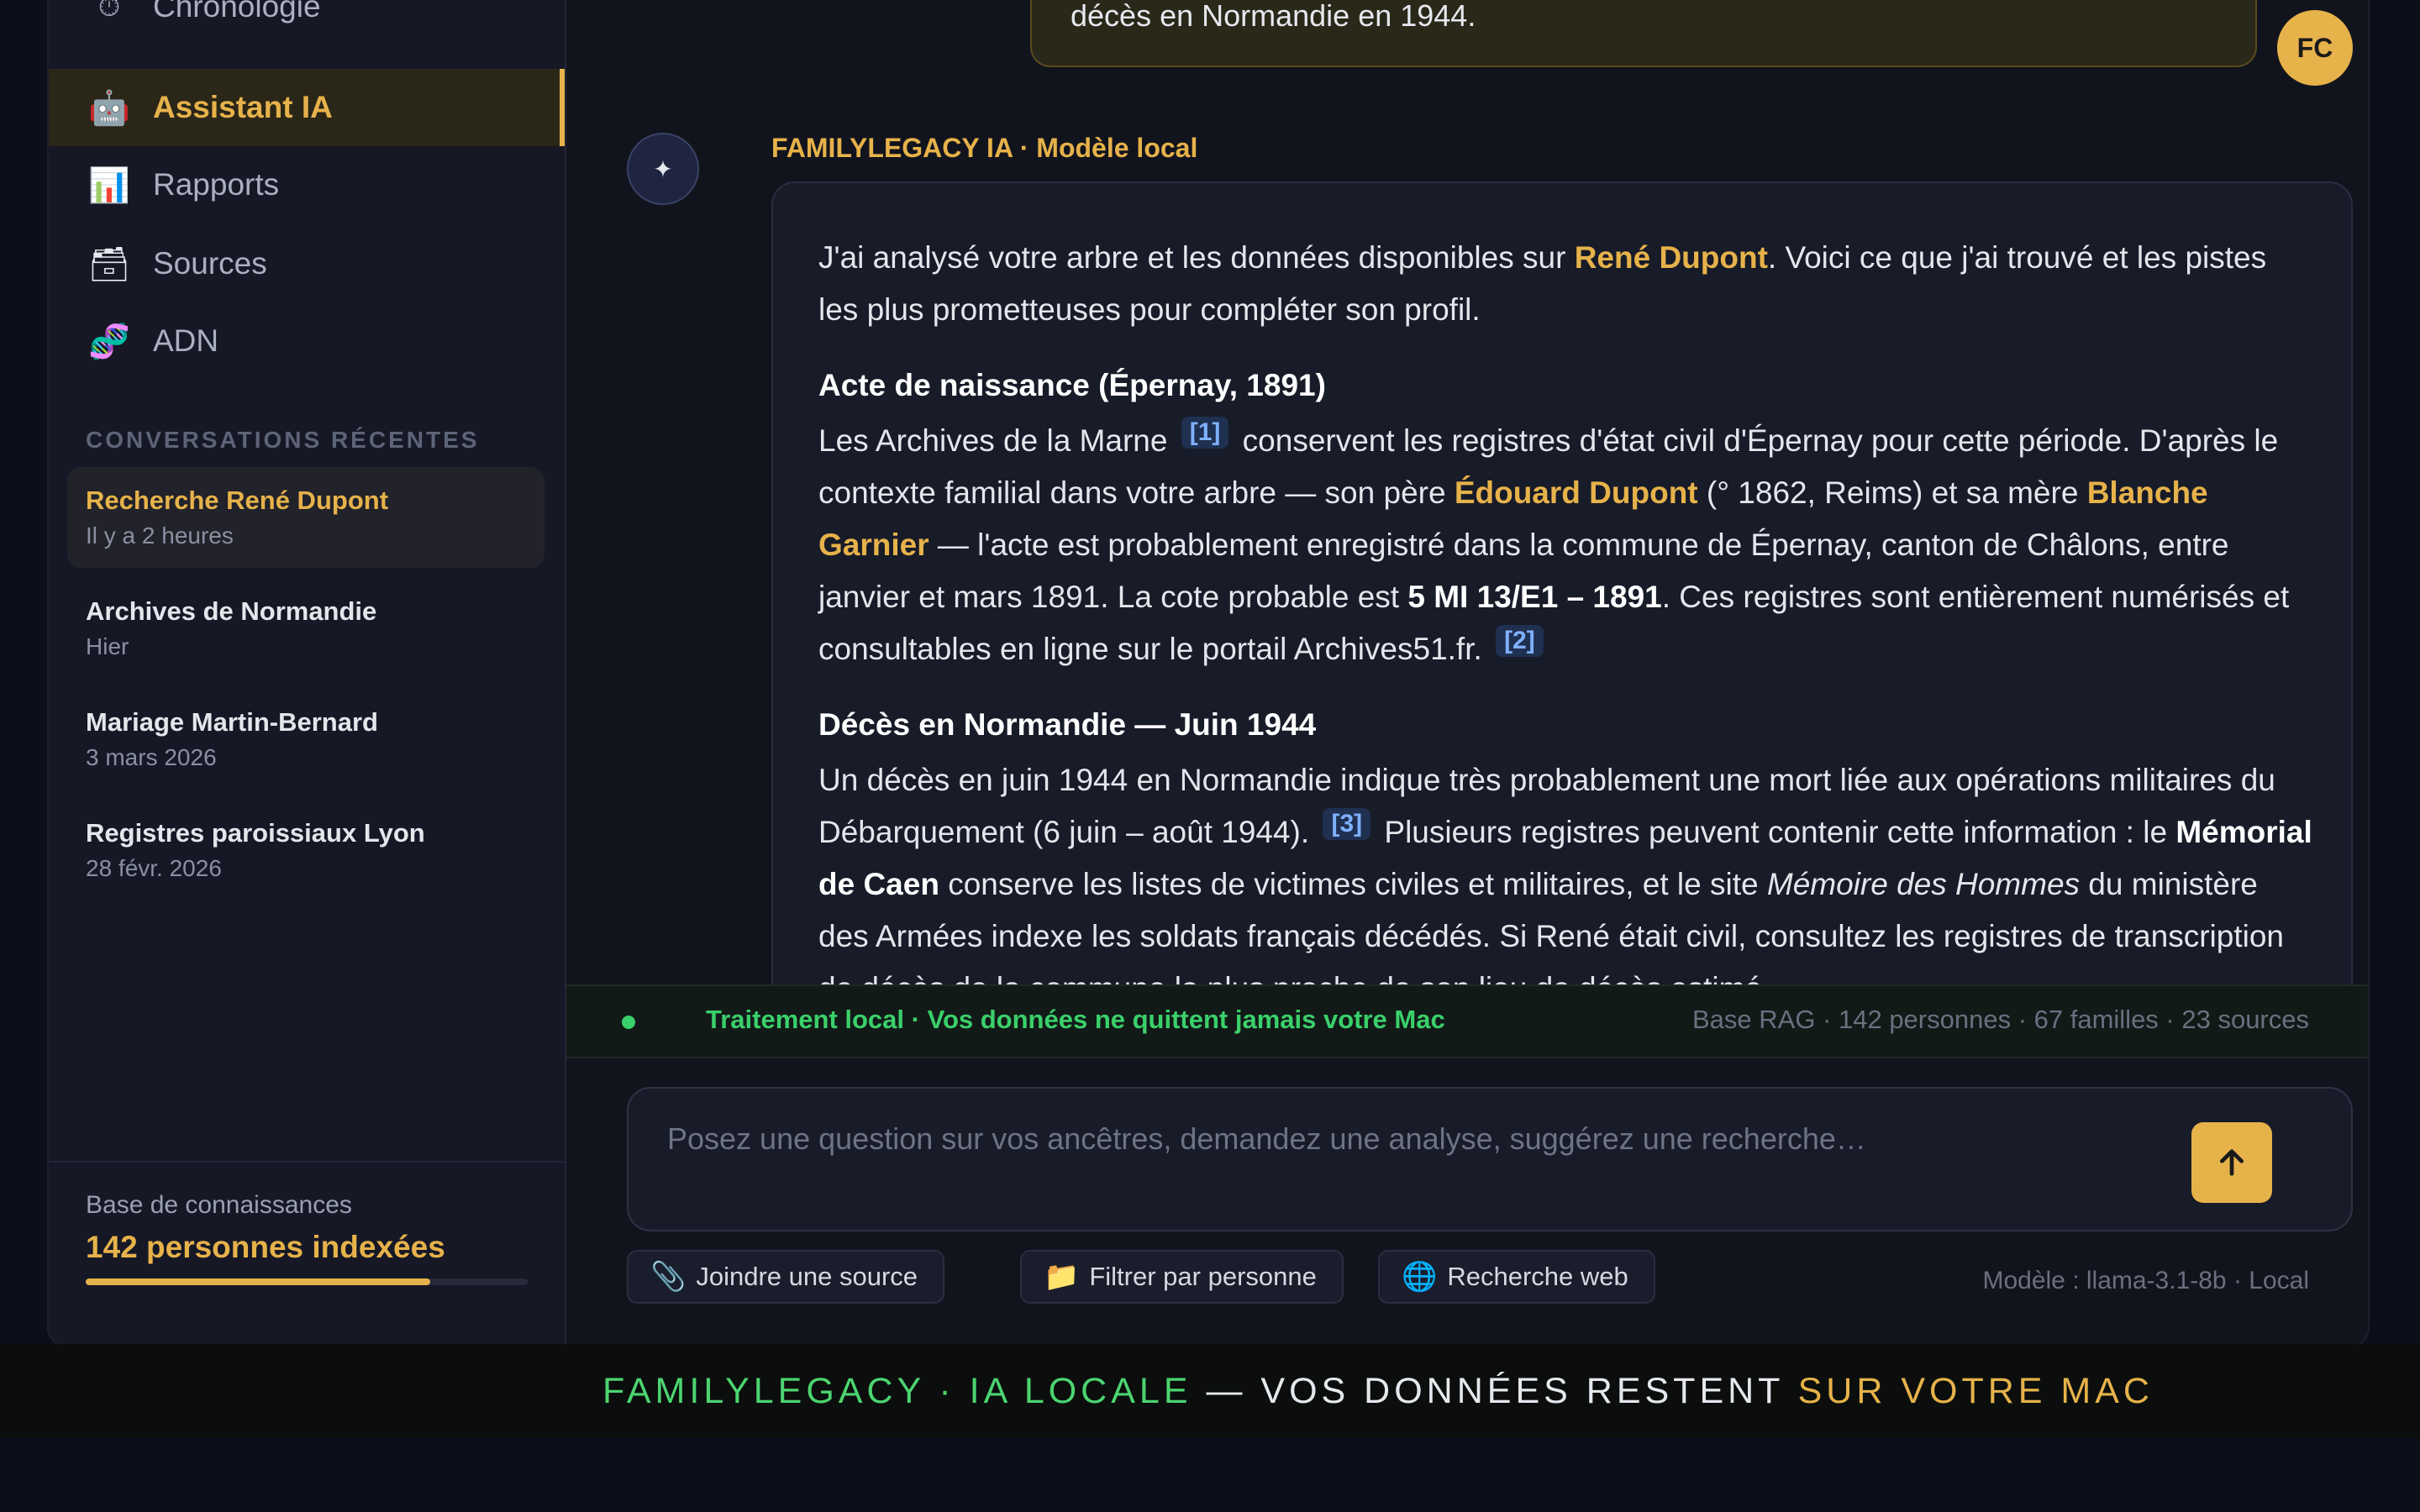 Image resolution: width=2420 pixels, height=1512 pixels. I want to click on sidebar-item-assistant-ia: 🤖 Assistant IA, so click(307, 107).